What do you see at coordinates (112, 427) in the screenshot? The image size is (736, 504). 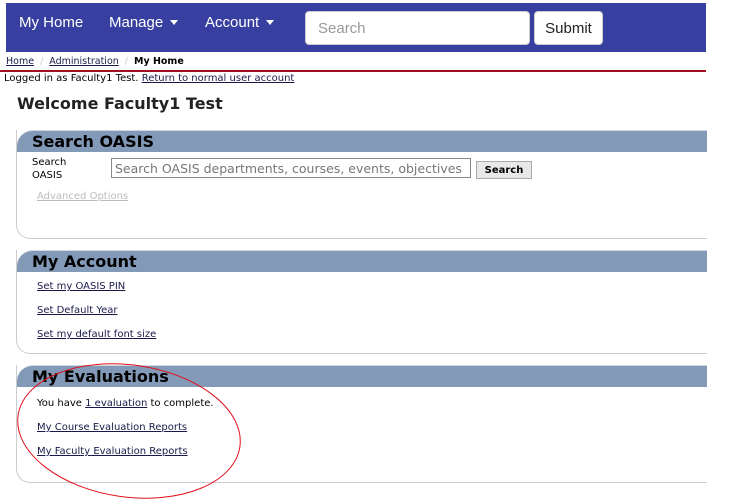 I see `course-evaluation-reports-link: My Course Evaluation Reports` at bounding box center [112, 427].